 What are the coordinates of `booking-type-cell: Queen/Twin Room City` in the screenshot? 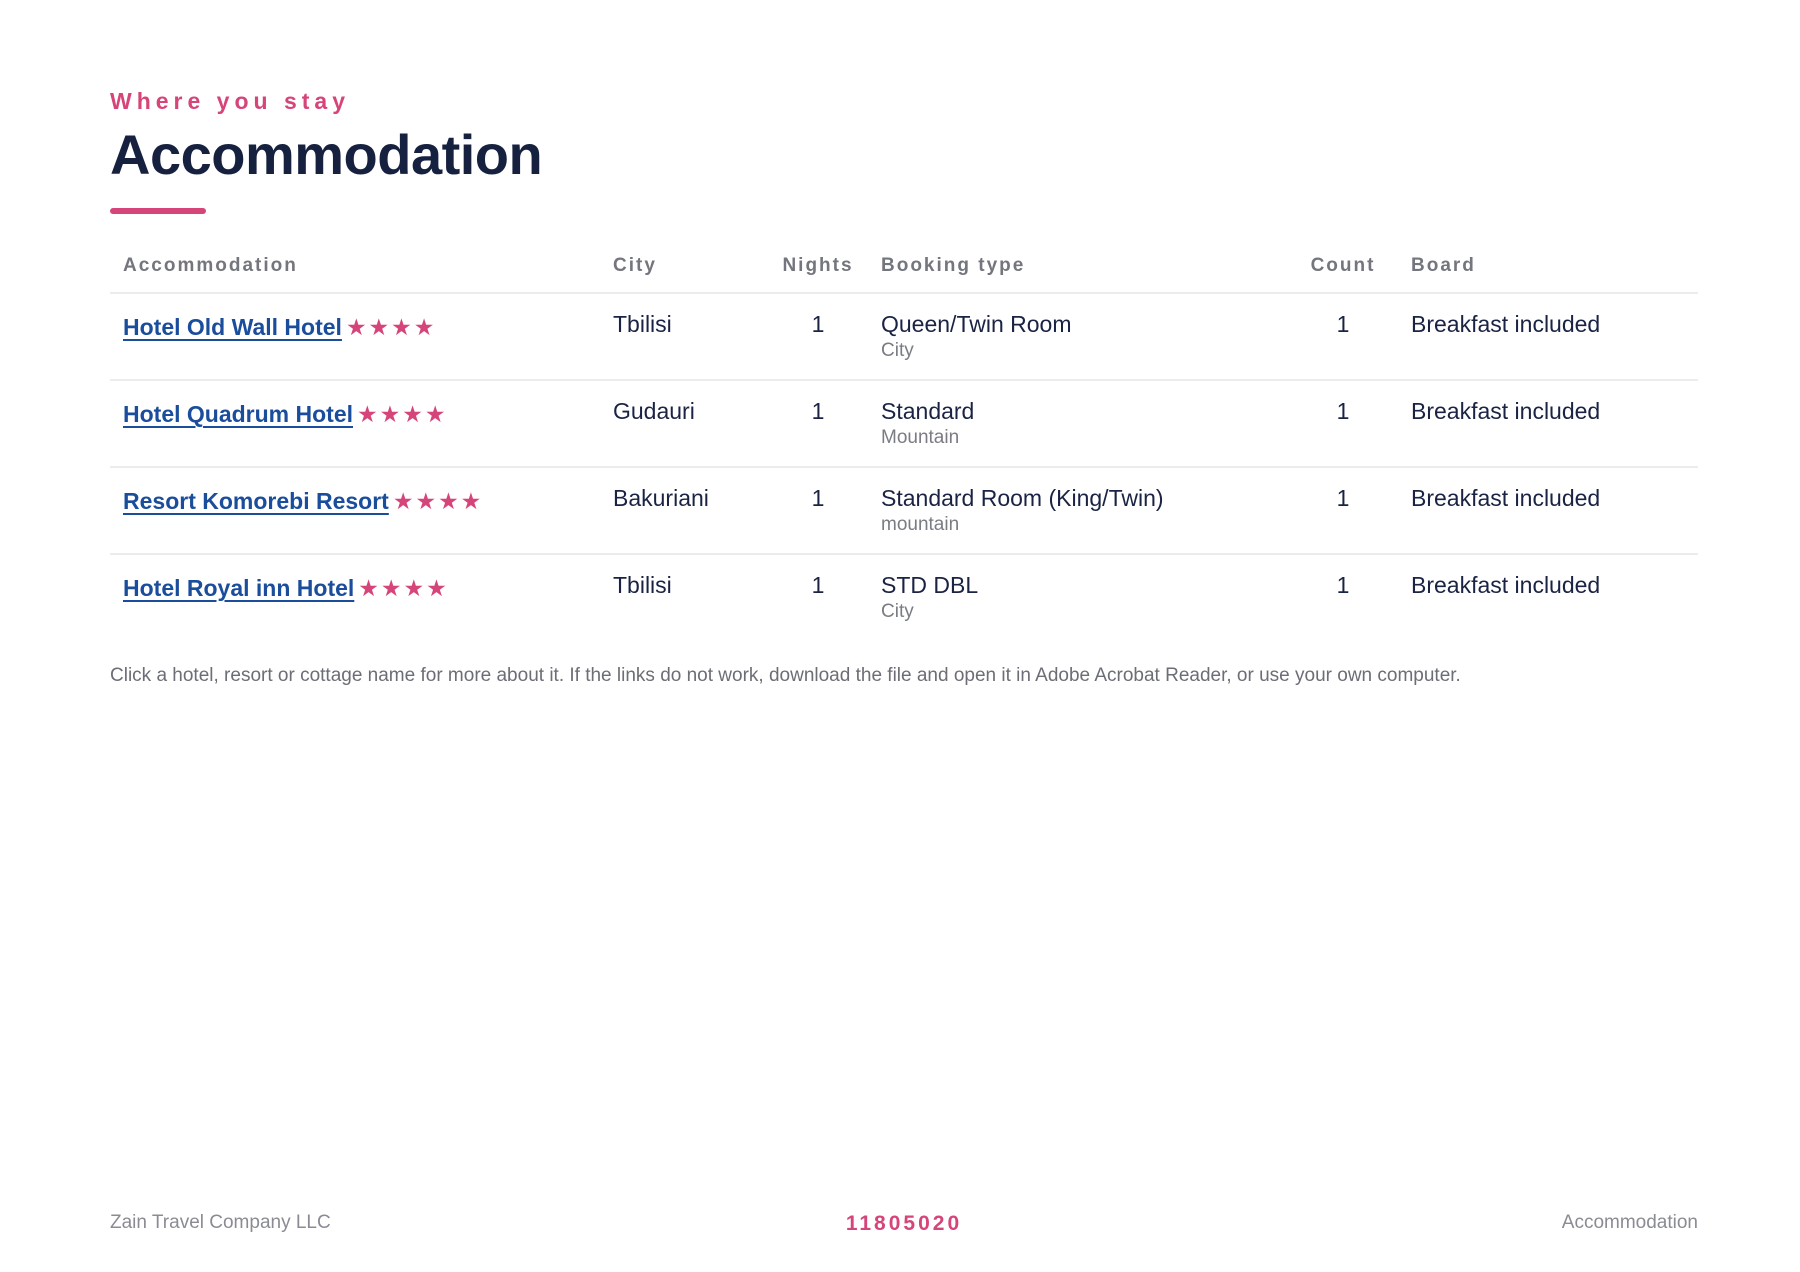 It's located at (1078, 337).